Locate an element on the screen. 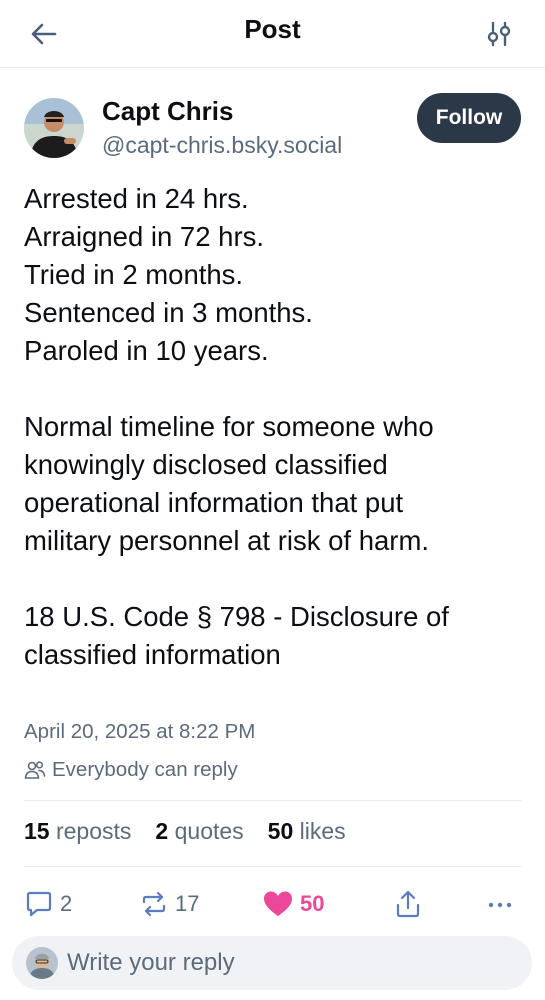 Image resolution: width=545 pixels, height=1000 pixels. top-bar: Post is located at coordinates (272, 34).